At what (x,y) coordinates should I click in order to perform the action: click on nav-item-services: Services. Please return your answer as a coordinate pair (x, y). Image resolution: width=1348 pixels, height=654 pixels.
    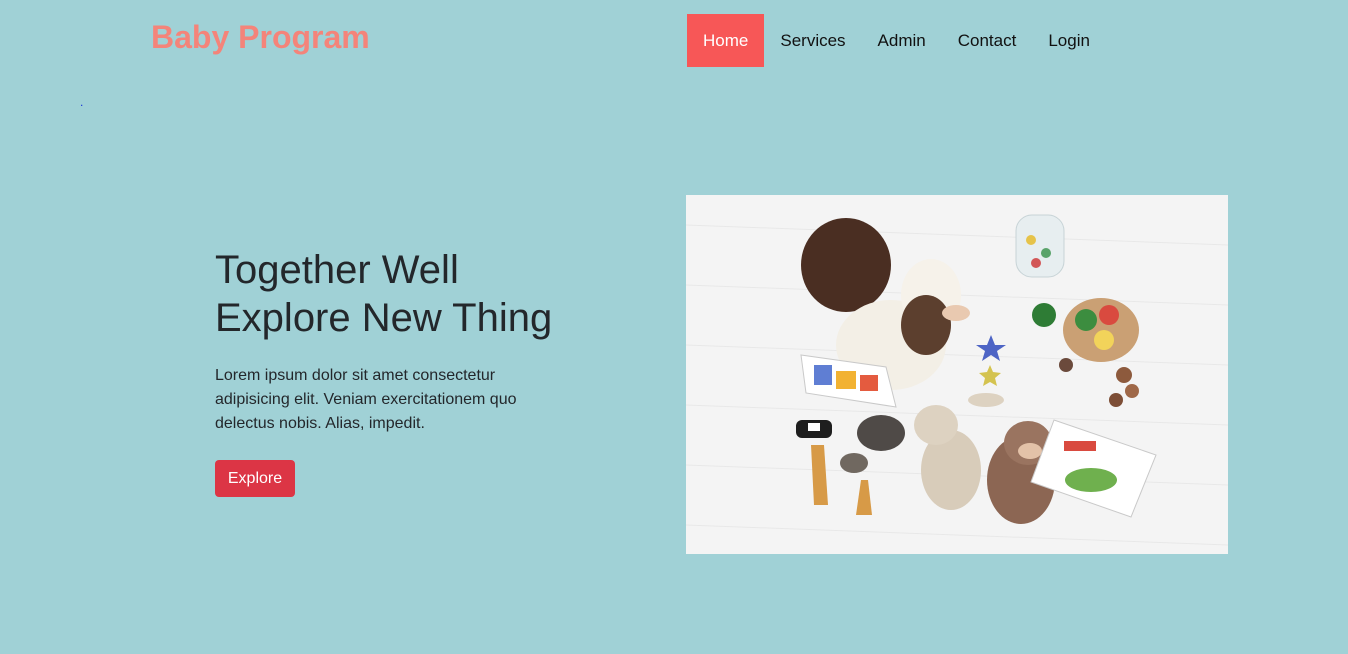
    Looking at the image, I should click on (812, 40).